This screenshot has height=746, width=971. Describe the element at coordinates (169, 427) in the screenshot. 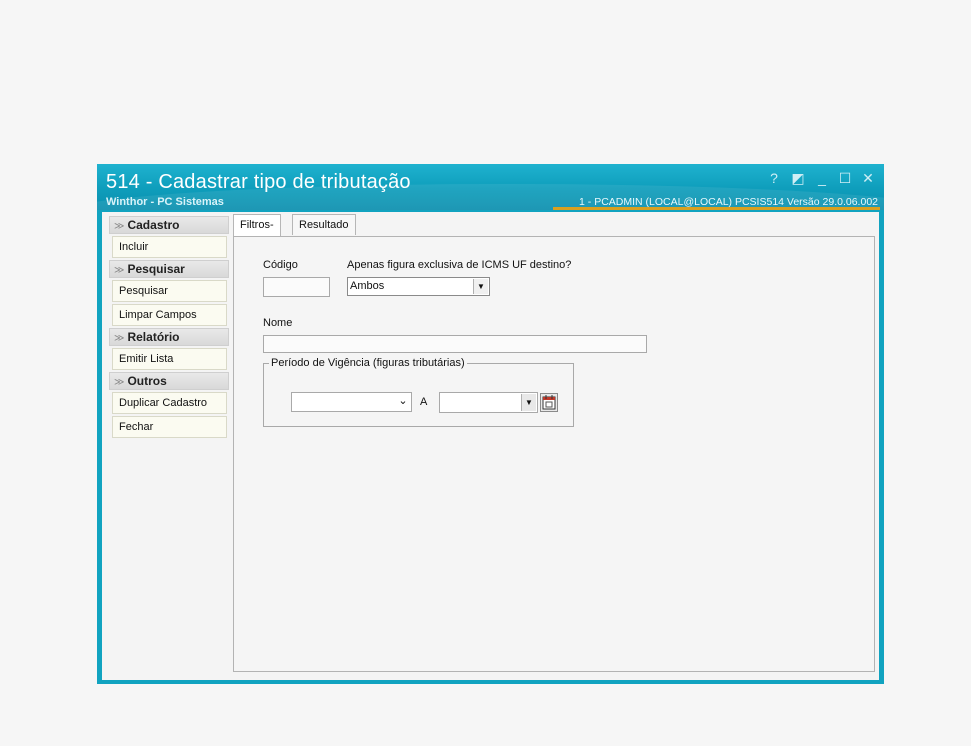

I see `fechar-button: Fechar` at that location.